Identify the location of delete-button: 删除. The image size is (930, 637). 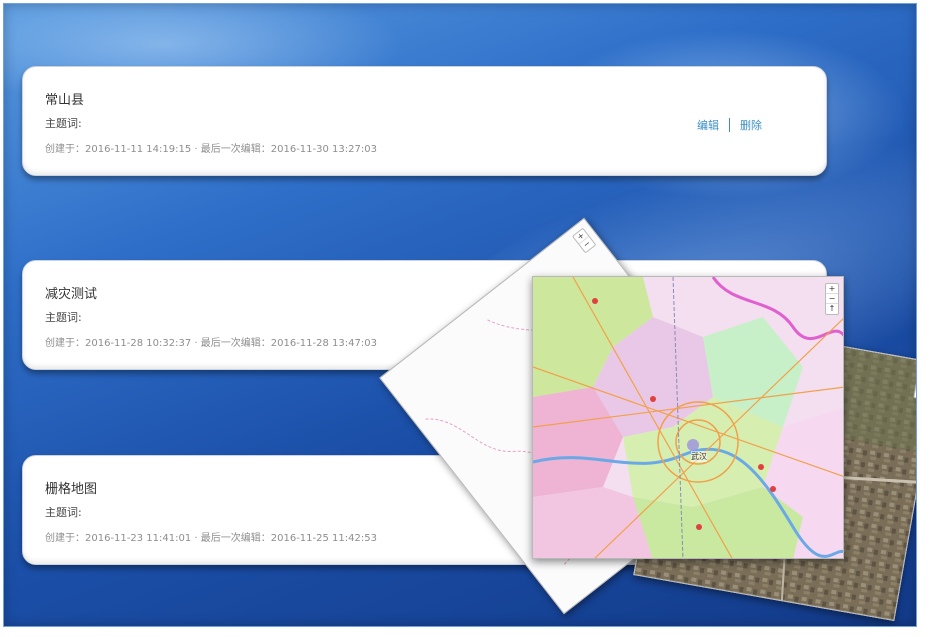
(751, 125).